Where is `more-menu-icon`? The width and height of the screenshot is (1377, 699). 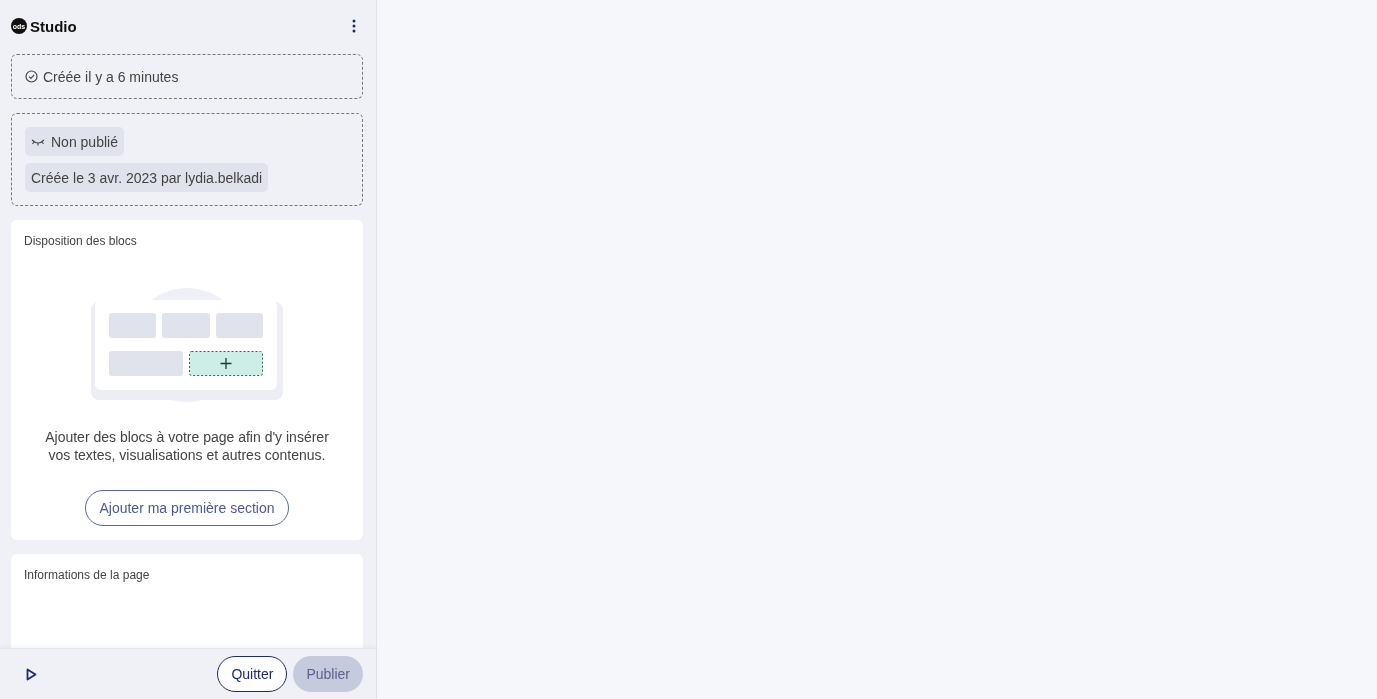 more-menu-icon is located at coordinates (354, 26).